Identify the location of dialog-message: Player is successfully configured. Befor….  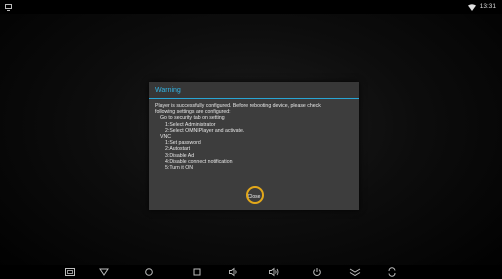
(256, 137).